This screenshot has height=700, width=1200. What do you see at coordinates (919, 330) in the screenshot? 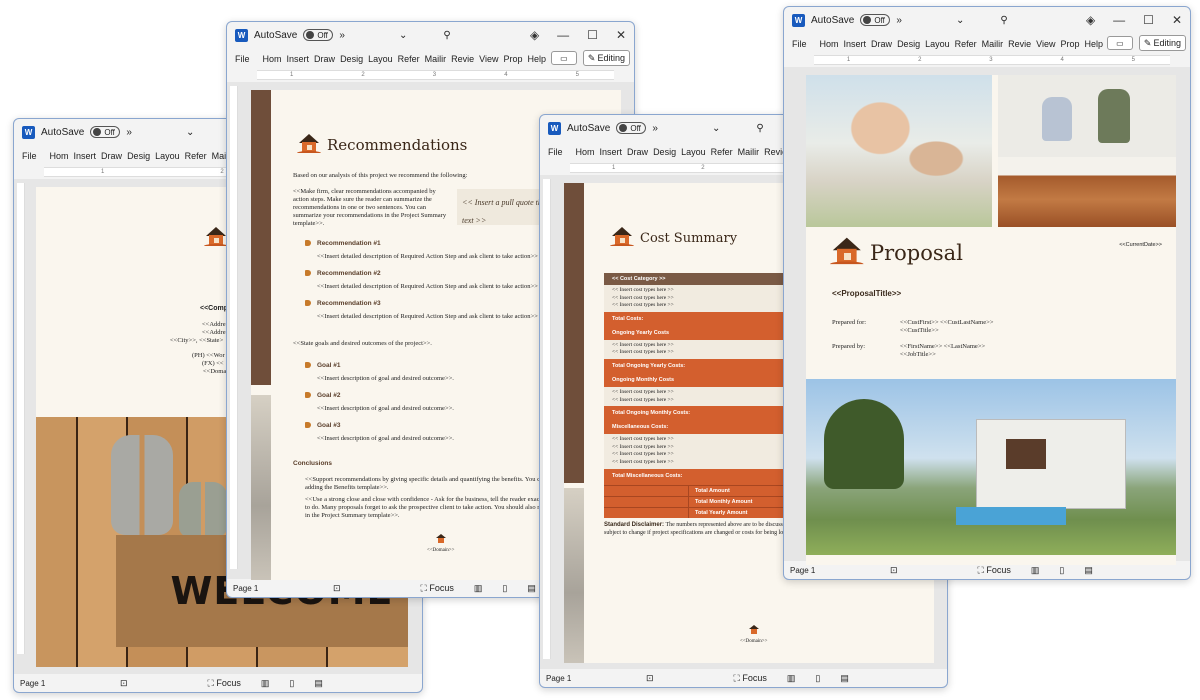
I see `prepared-for-title: <<CustTitle>>` at bounding box center [919, 330].